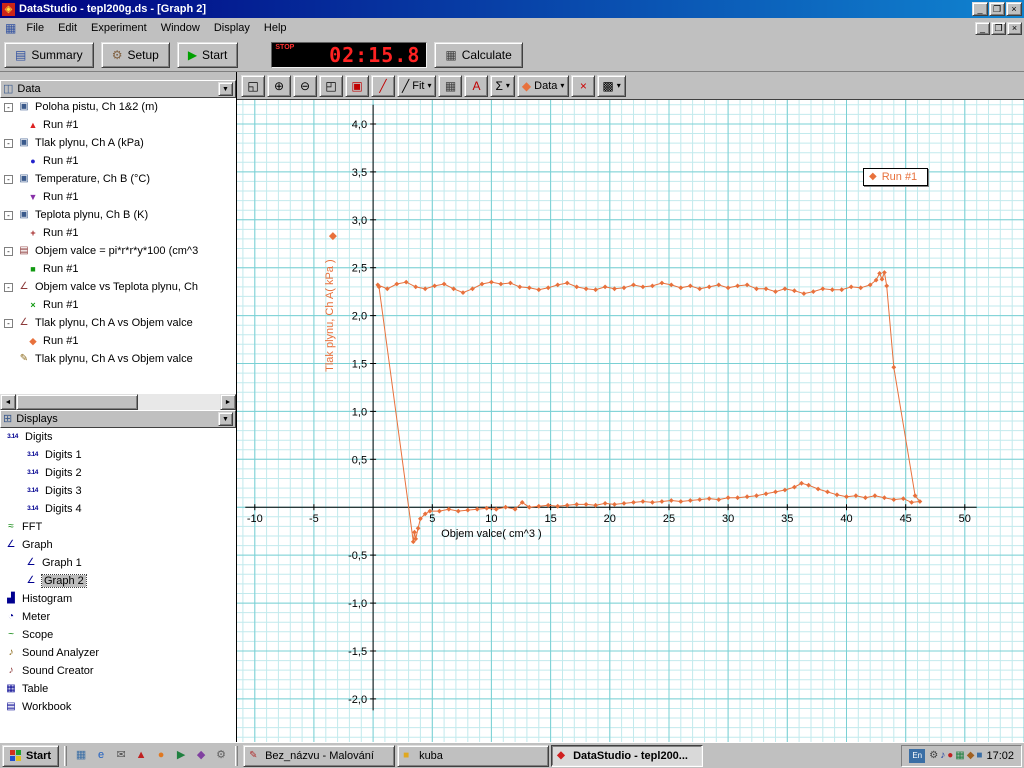 The width and height of the screenshot is (1024, 768). I want to click on start-button: ▶ Start, so click(207, 54).